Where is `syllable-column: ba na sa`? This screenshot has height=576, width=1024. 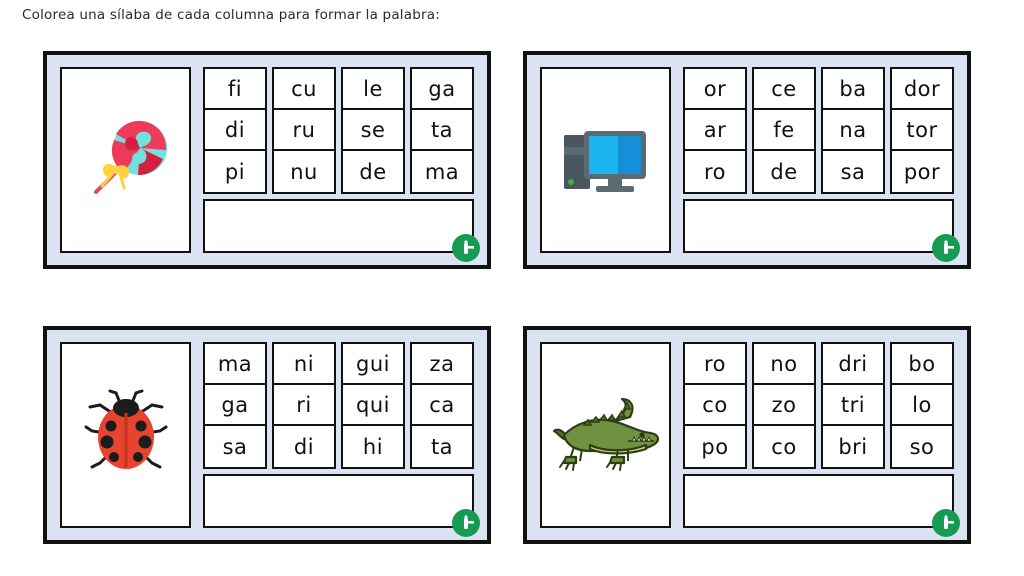
syllable-column: ba na sa is located at coordinates (853, 130).